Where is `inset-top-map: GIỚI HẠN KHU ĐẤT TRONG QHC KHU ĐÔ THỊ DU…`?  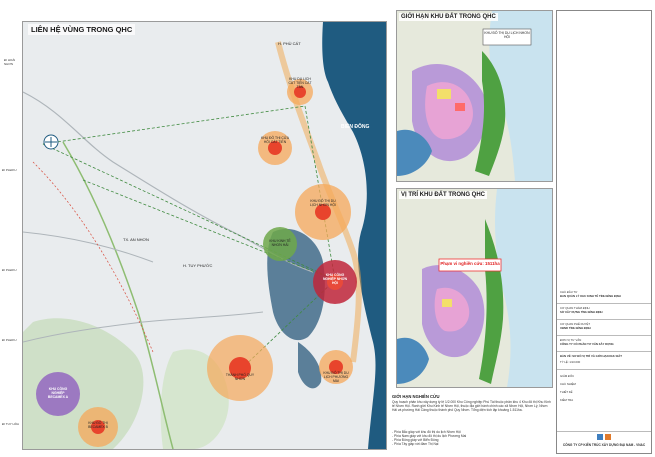
inset-top-map: GIỚI HẠN KHU ĐẤT TRONG QHC KHU ĐÔ THỊ DU… is located at coordinates (474, 96).